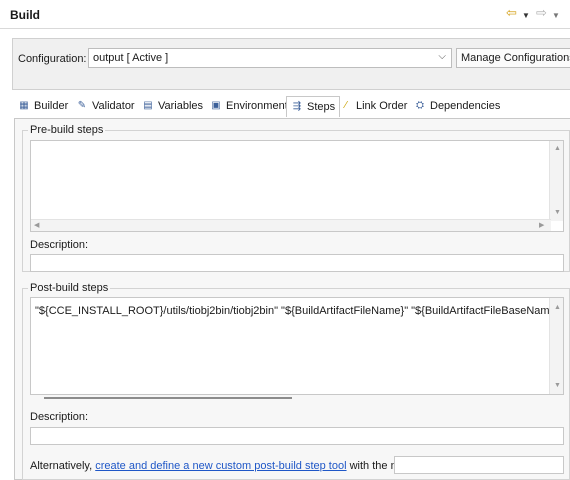 This screenshot has width=570, height=480. Describe the element at coordinates (131, 58) in the screenshot. I see `configuration-value: output [ Active ]` at that location.